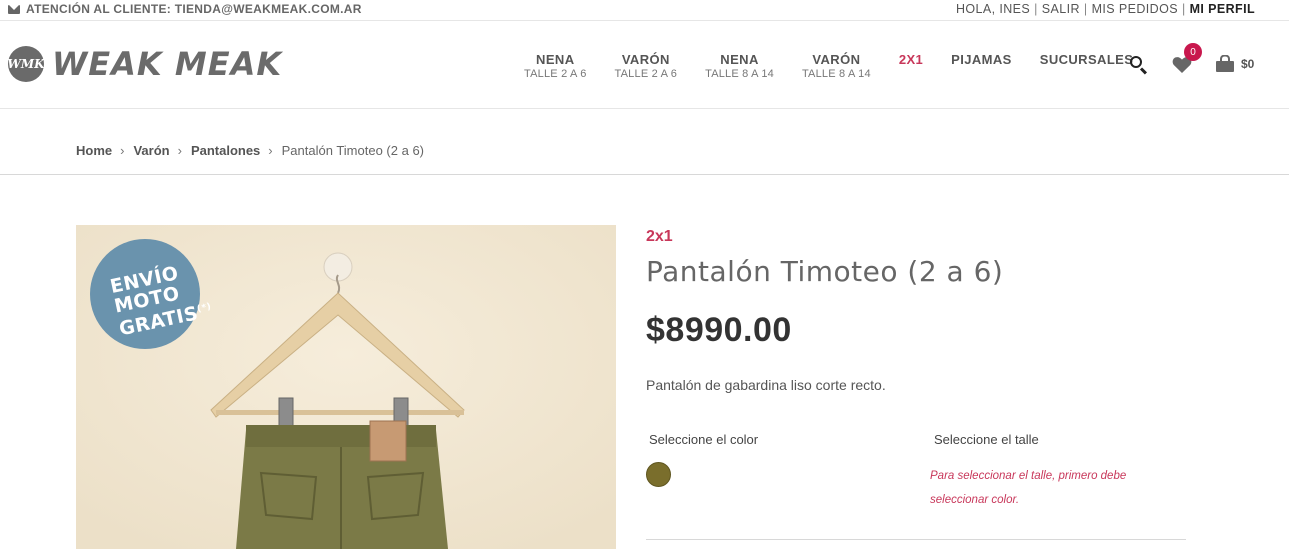 The image size is (1289, 549). I want to click on my-orders-link: MIS PEDIDOS, so click(1135, 9).